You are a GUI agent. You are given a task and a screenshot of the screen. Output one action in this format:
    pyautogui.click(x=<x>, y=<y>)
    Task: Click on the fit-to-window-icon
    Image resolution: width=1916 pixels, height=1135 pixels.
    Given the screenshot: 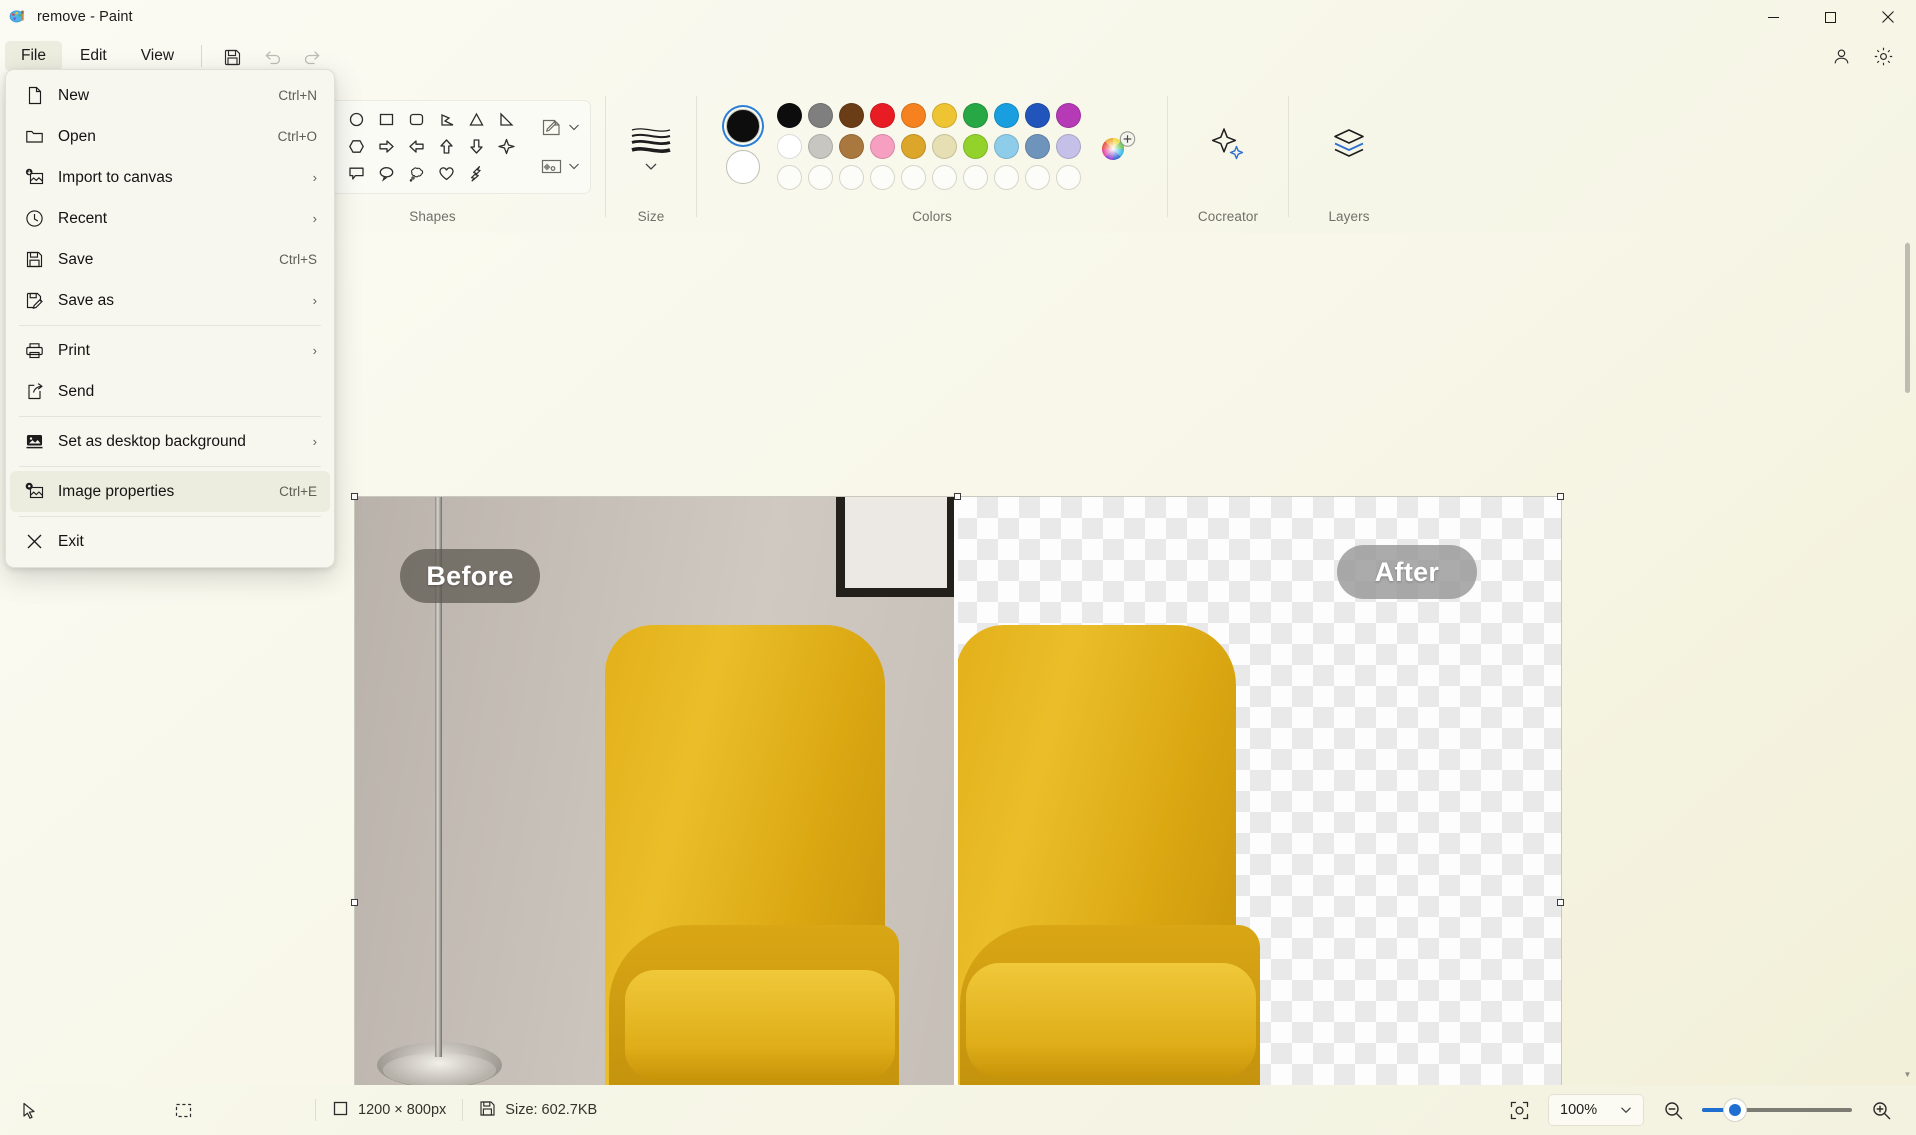 What is the action you would take?
    pyautogui.click(x=1519, y=1110)
    